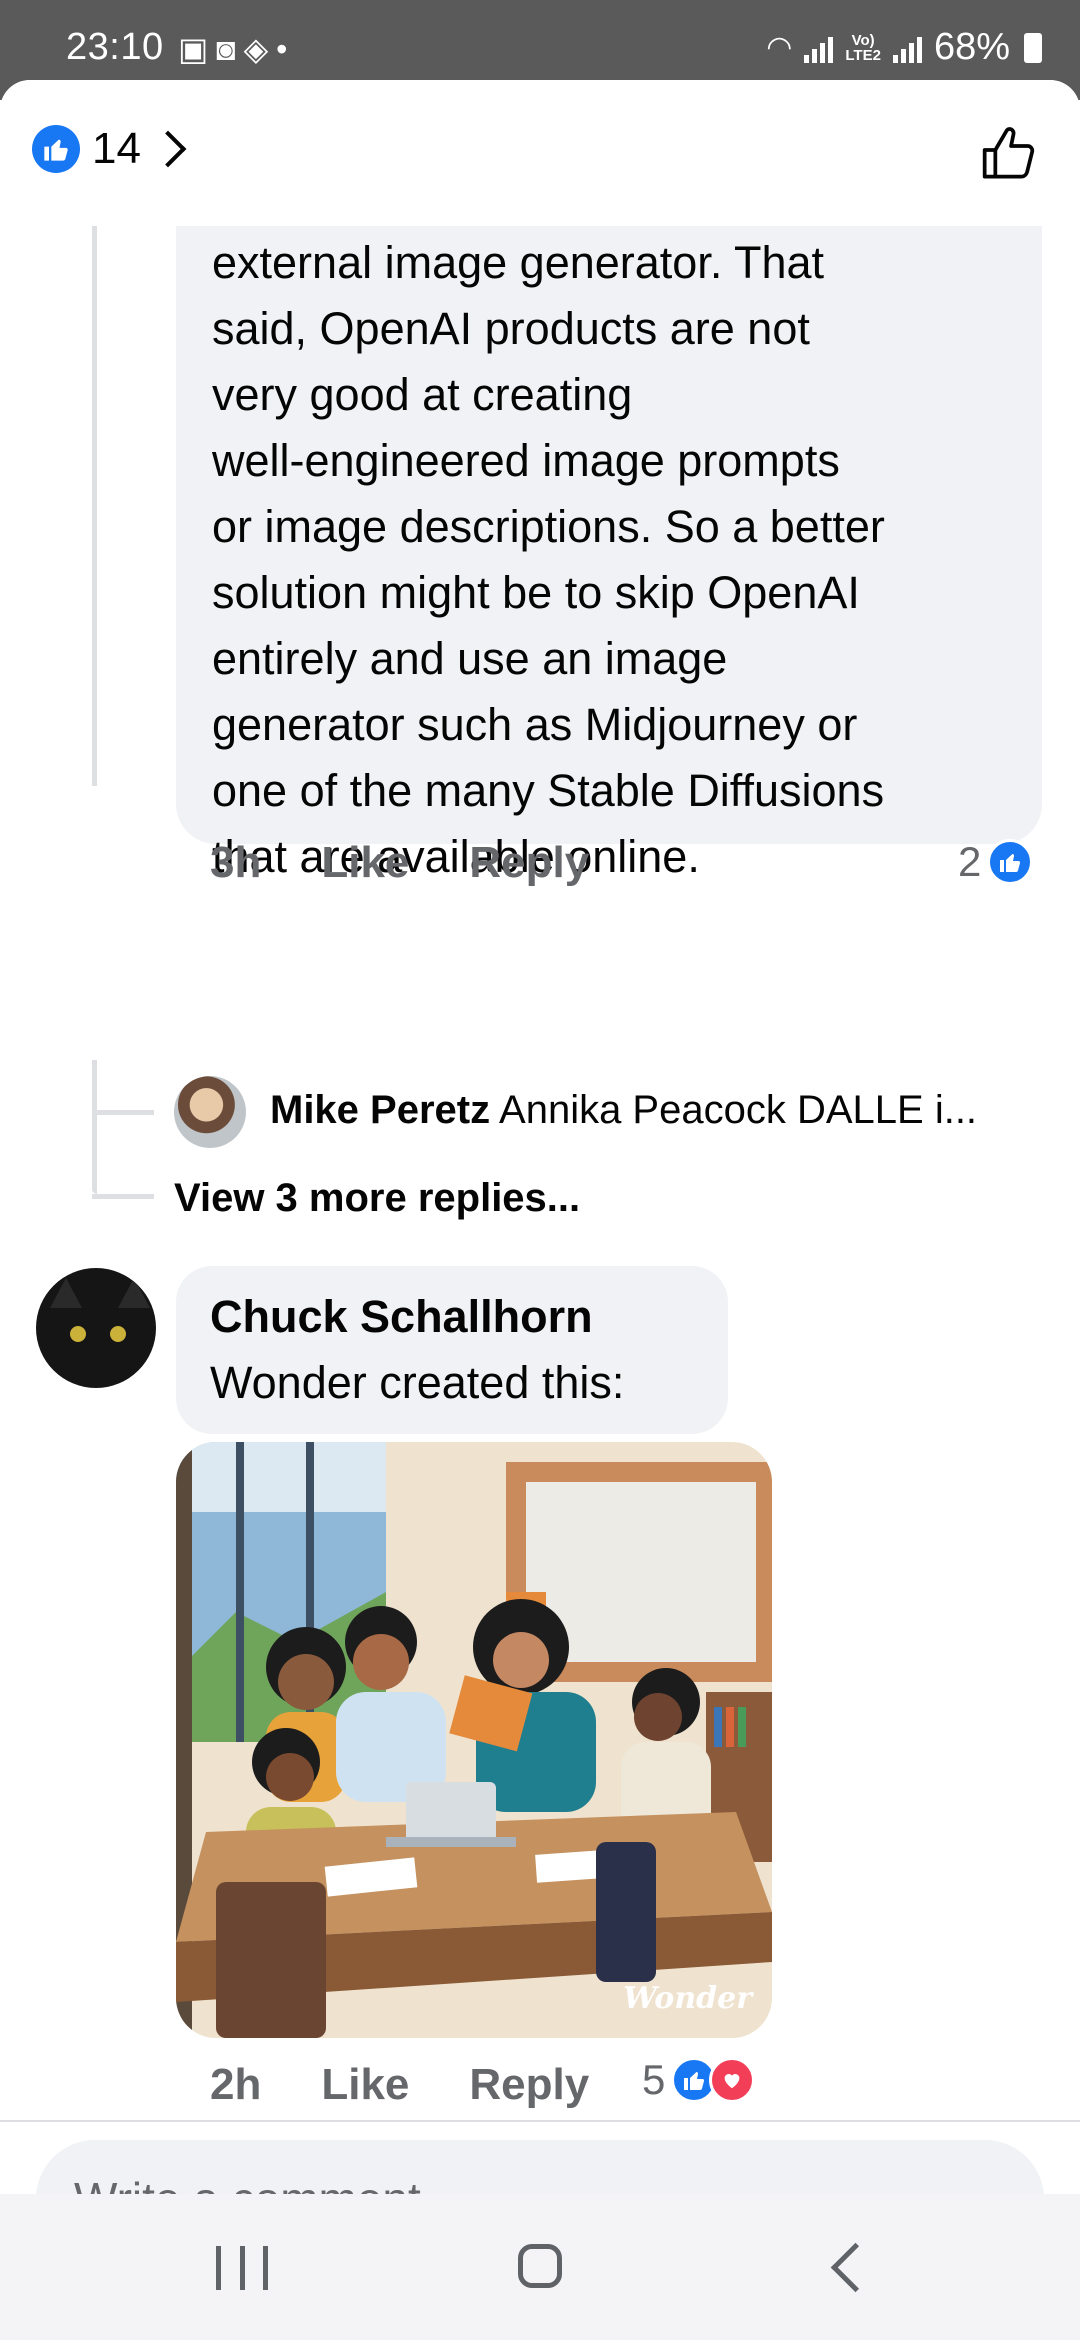 This screenshot has width=1080, height=2340. I want to click on comment-text-line: solution might be to skip OpenAI, so click(536, 592).